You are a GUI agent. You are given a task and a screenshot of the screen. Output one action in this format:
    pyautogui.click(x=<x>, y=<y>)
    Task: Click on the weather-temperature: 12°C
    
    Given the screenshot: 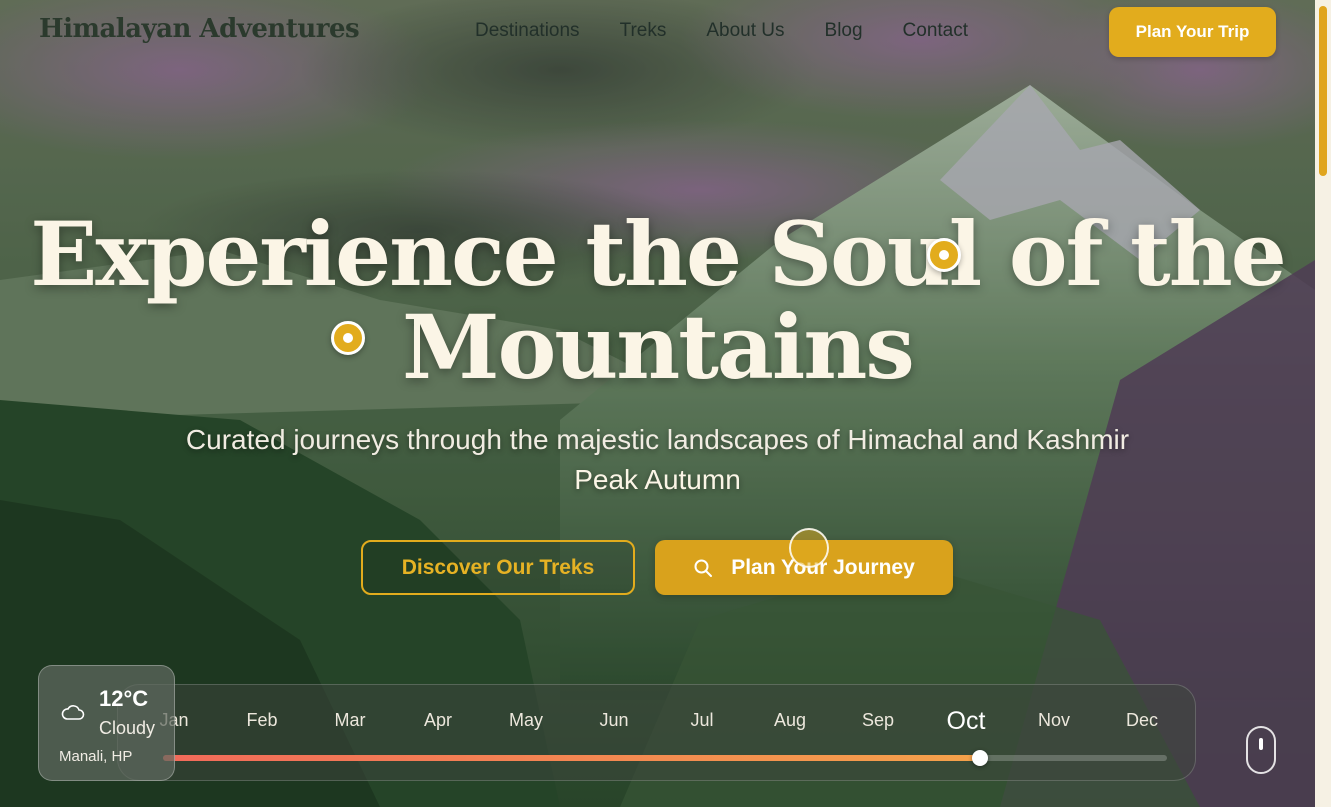 What is the action you would take?
    pyautogui.click(x=124, y=698)
    